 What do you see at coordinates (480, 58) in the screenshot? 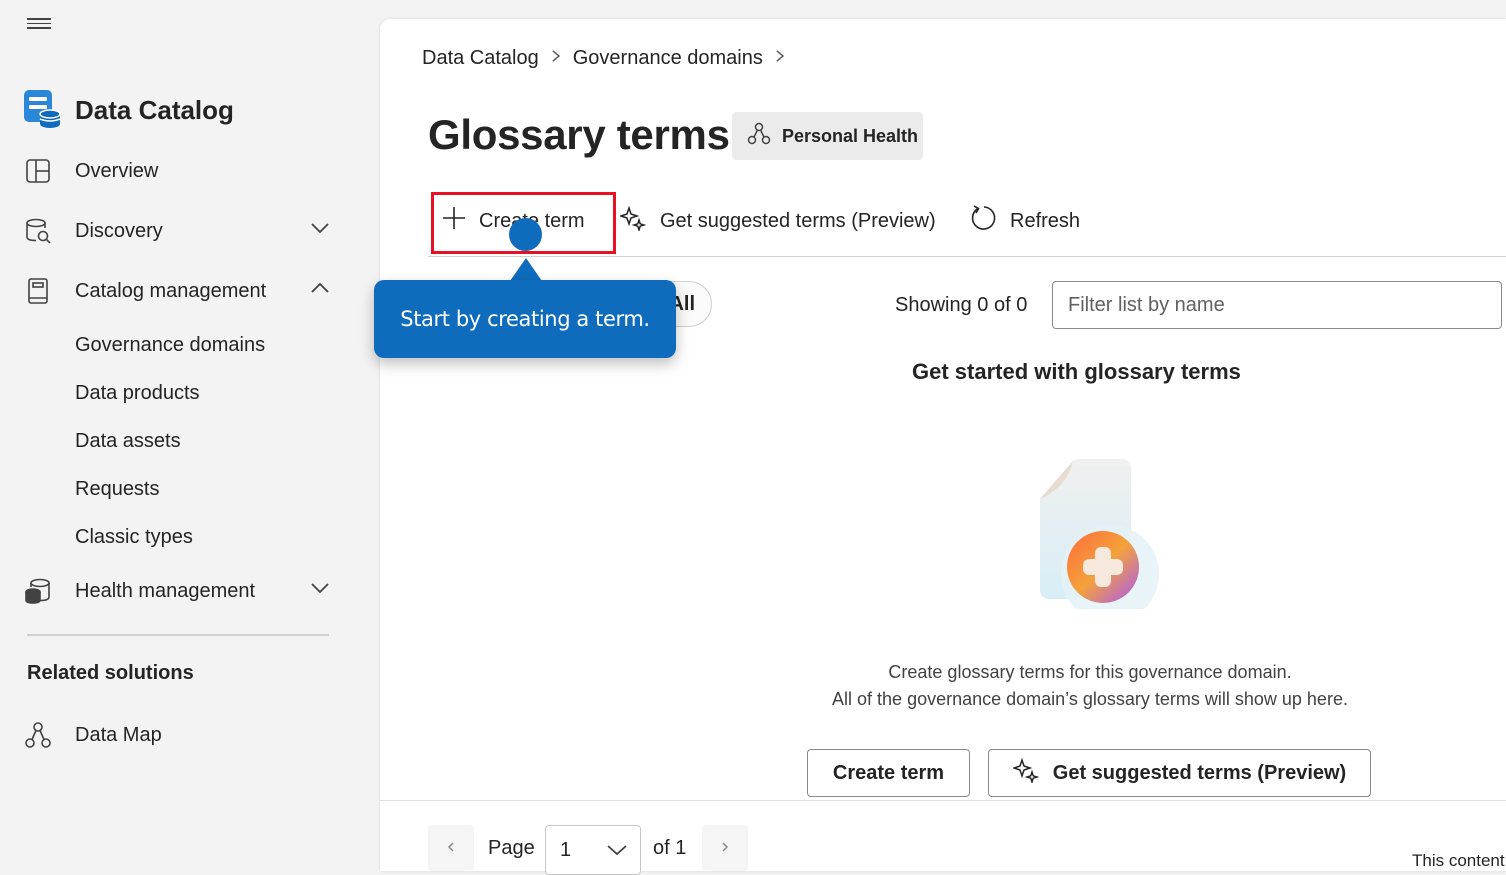
I see `breadcrumb-data-catalog: Data Catalog` at bounding box center [480, 58].